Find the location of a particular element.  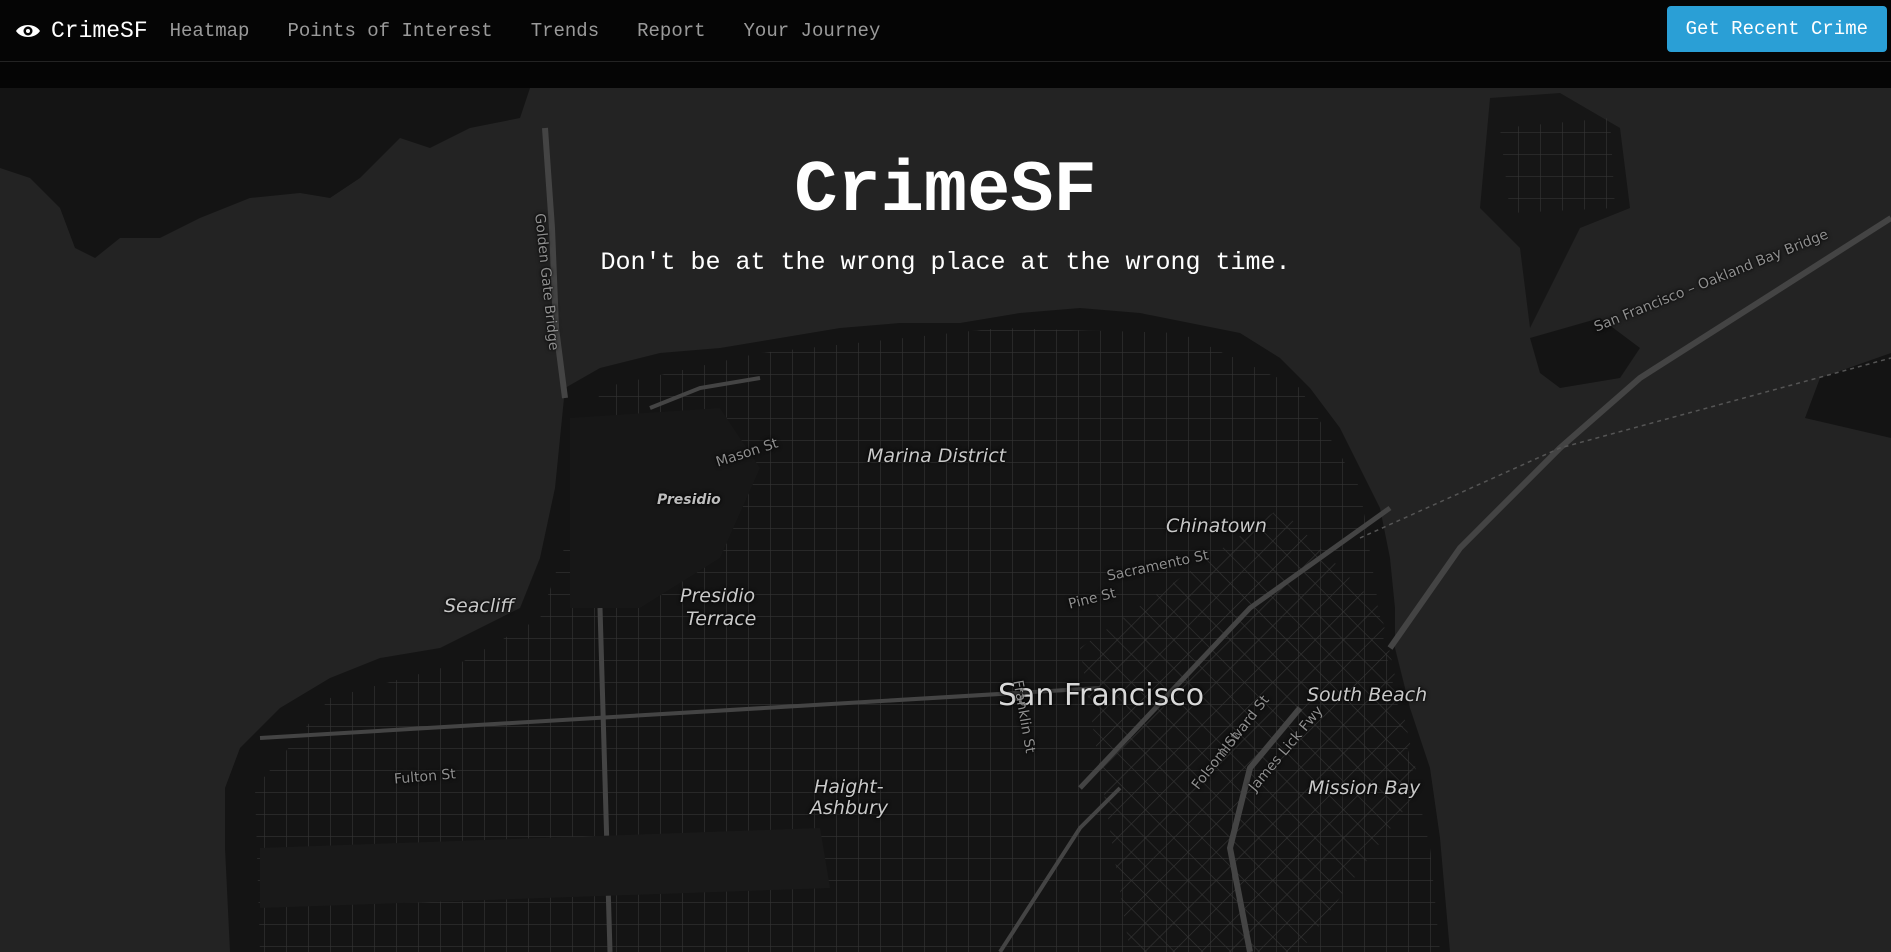

label-chinatown: Chinatown is located at coordinates (1216, 526).